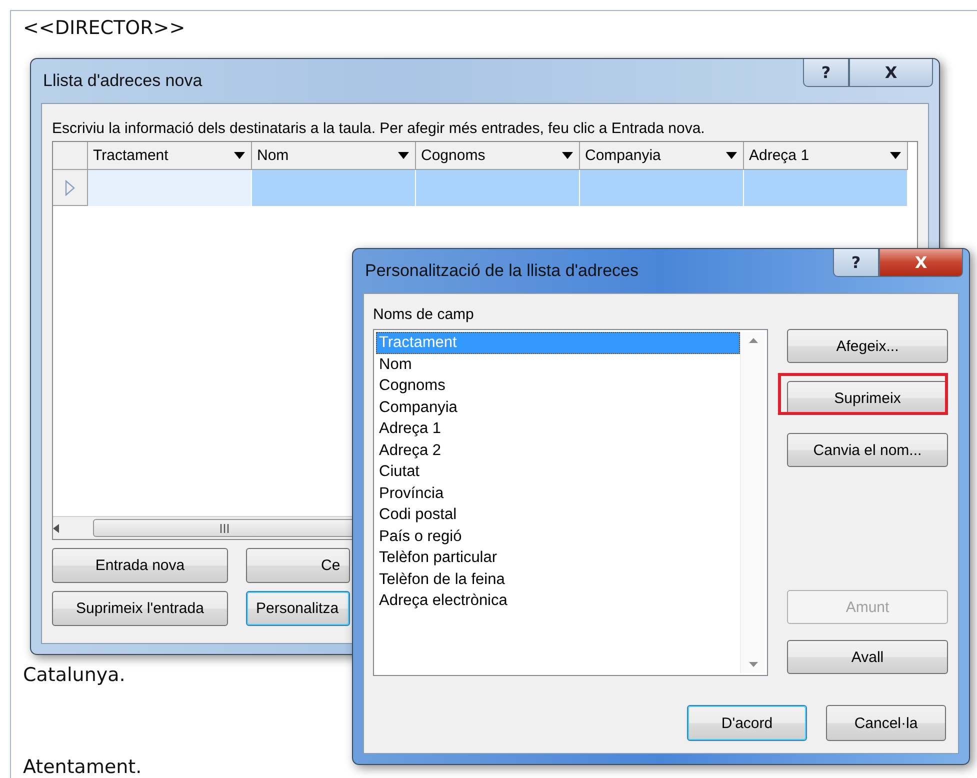 The height and width of the screenshot is (778, 977). I want to click on document-text: <<DIRECTOR>>, so click(104, 28).